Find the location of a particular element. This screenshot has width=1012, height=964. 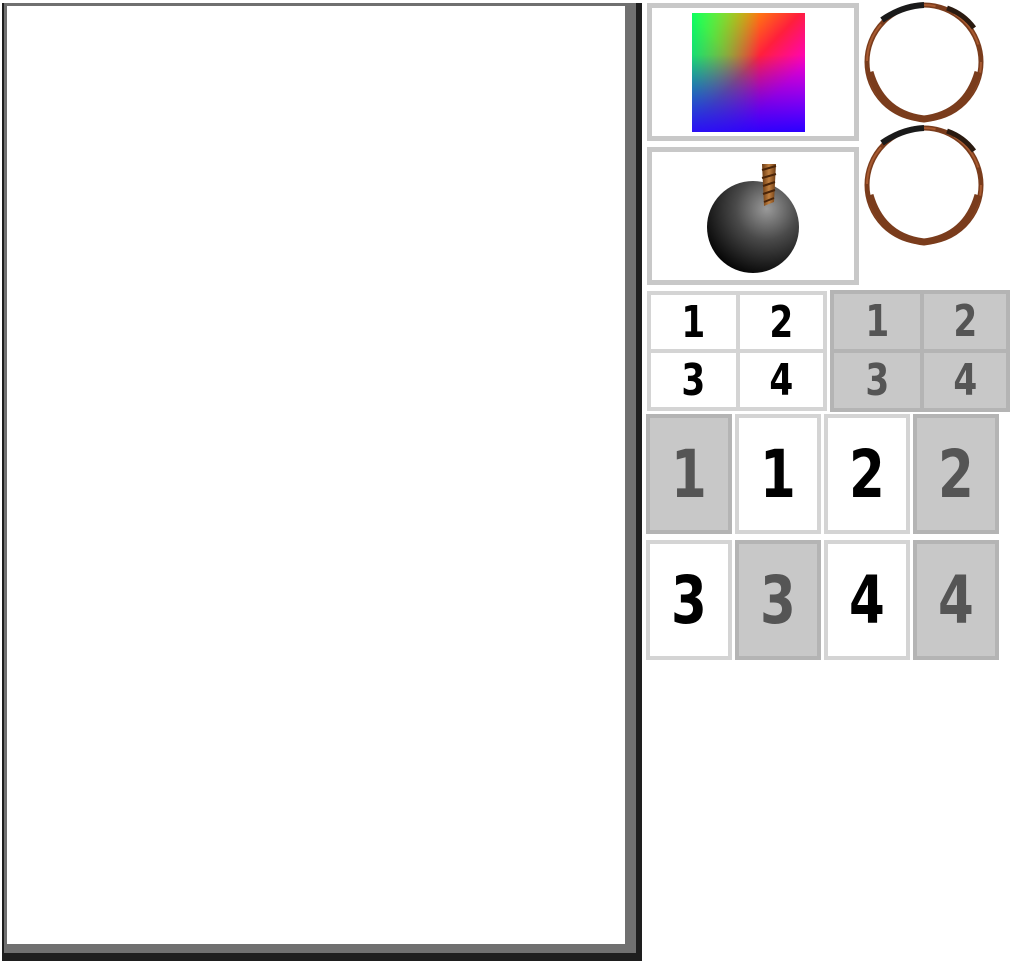

small-tile-3-selected: 3 is located at coordinates (877, 380).